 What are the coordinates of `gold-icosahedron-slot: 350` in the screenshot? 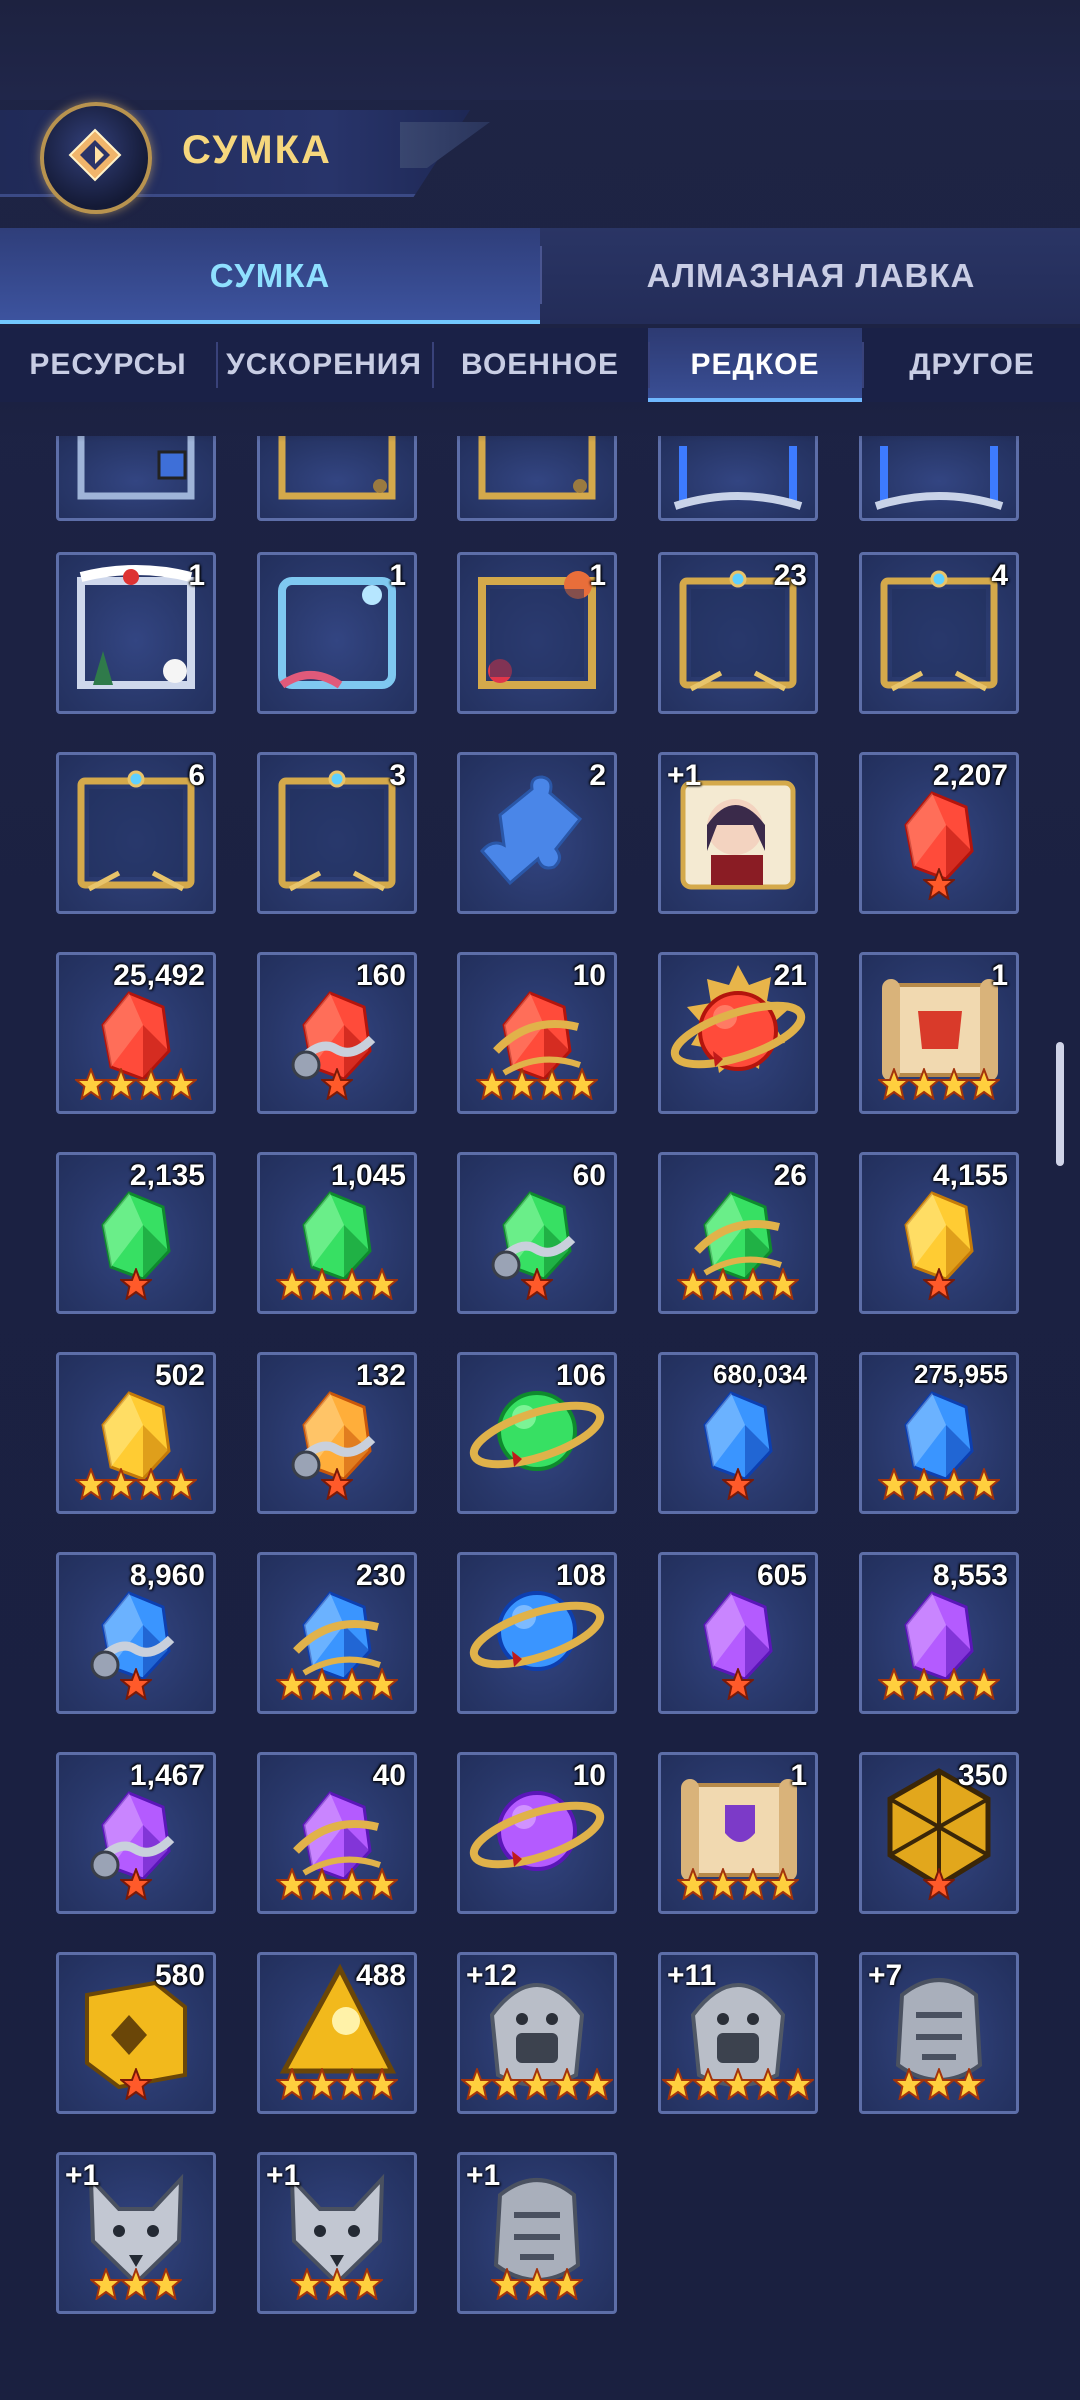 It's located at (939, 1833).